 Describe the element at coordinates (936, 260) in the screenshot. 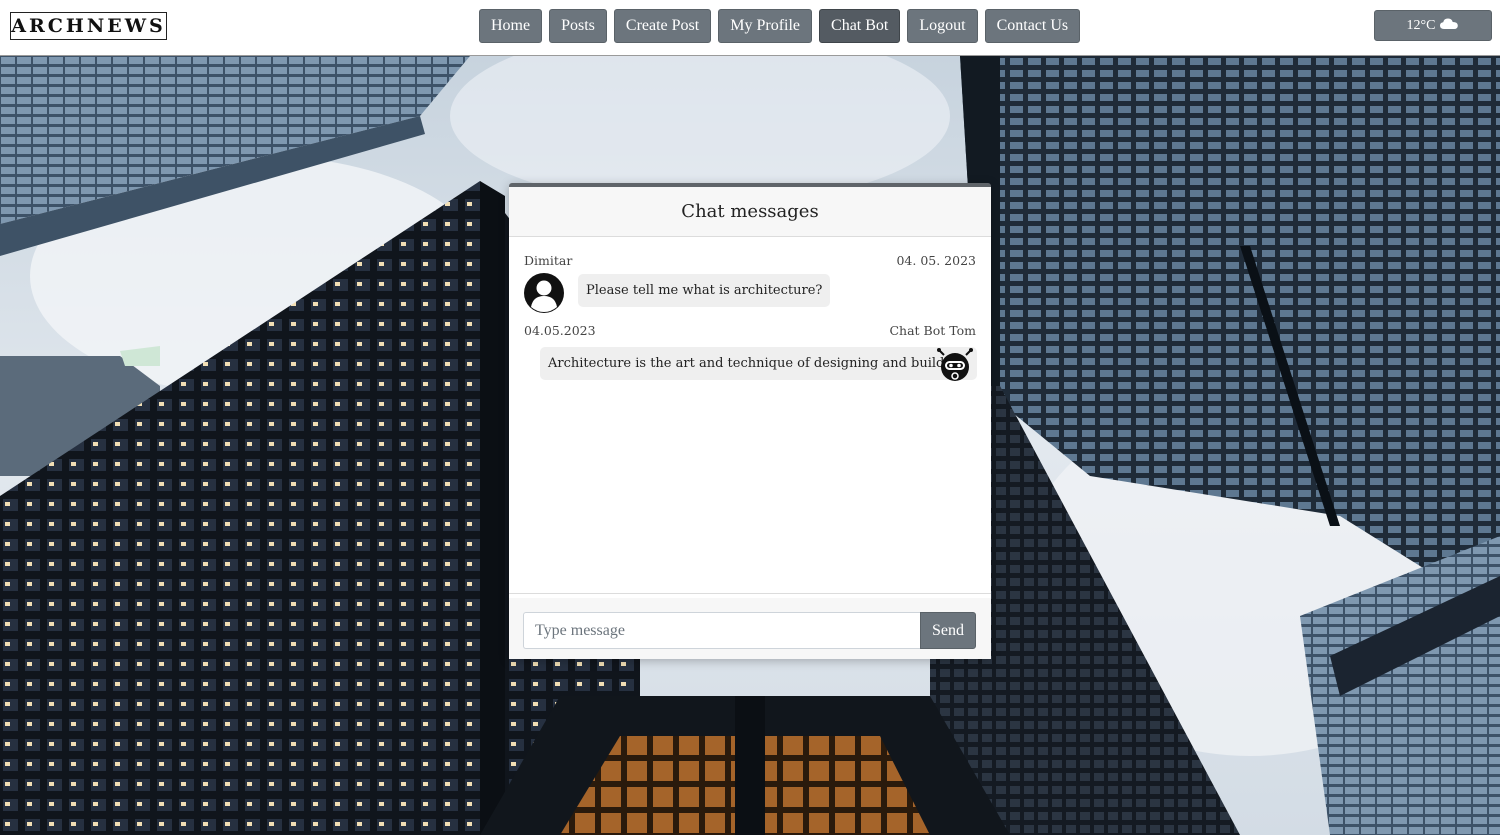

I see `message-date: 04. 05. 2023` at that location.